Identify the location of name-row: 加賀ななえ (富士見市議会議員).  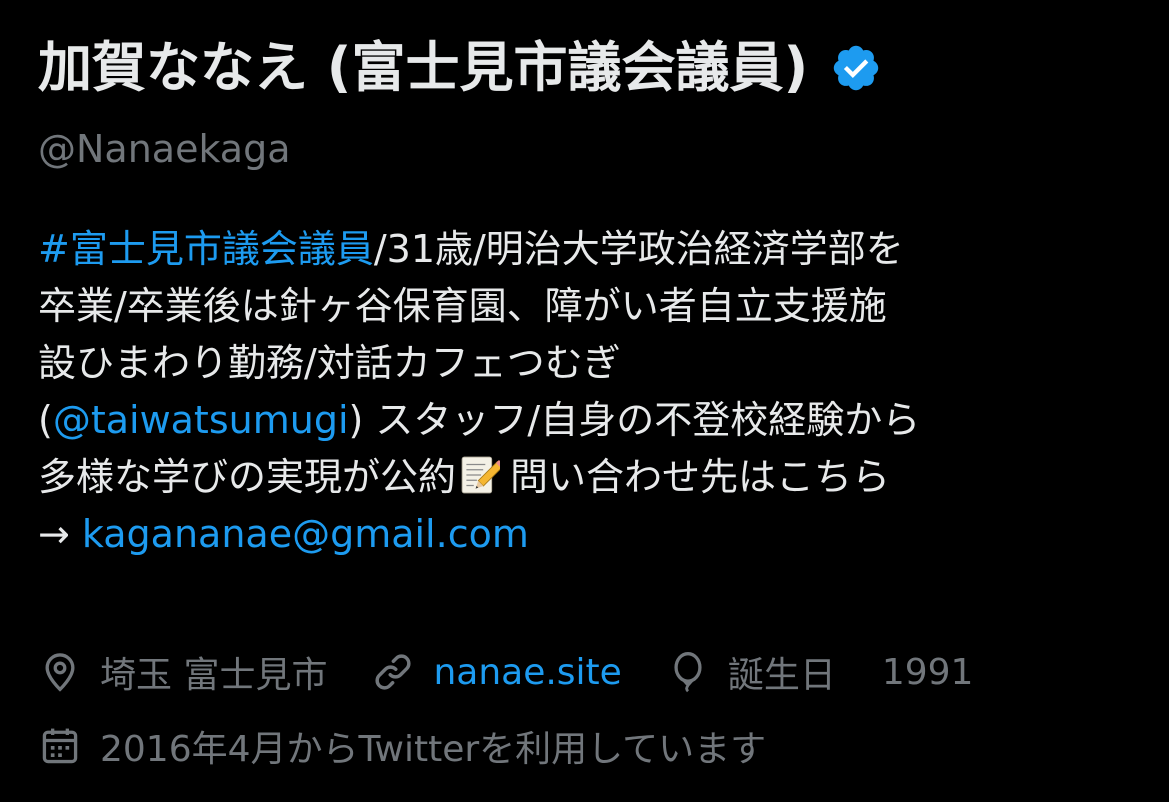
(460, 68).